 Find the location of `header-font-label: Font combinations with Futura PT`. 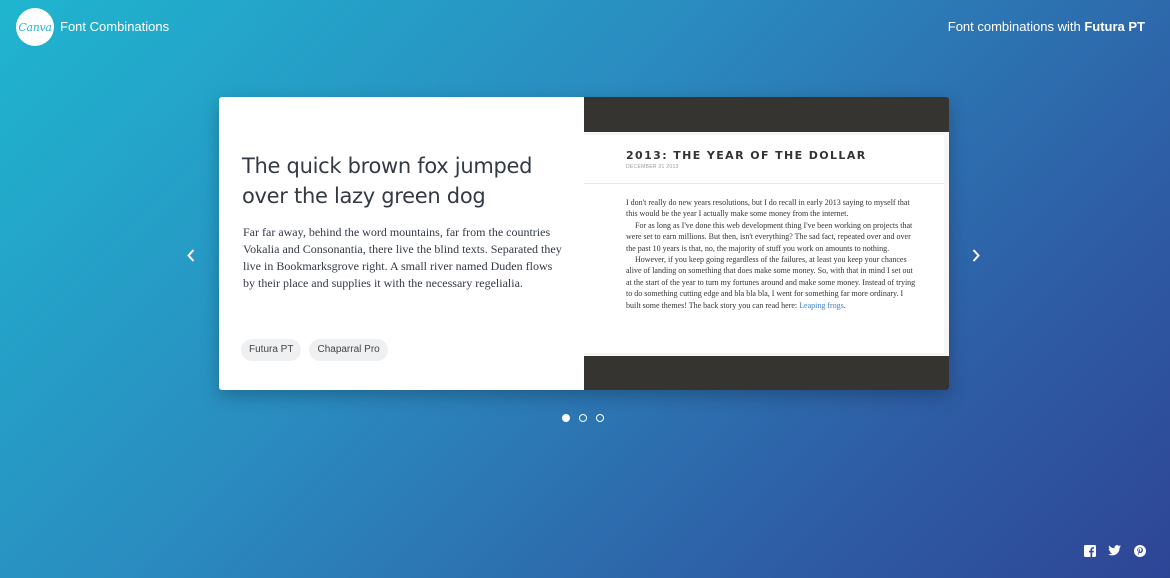

header-font-label: Font combinations with Futura PT is located at coordinates (1046, 26).